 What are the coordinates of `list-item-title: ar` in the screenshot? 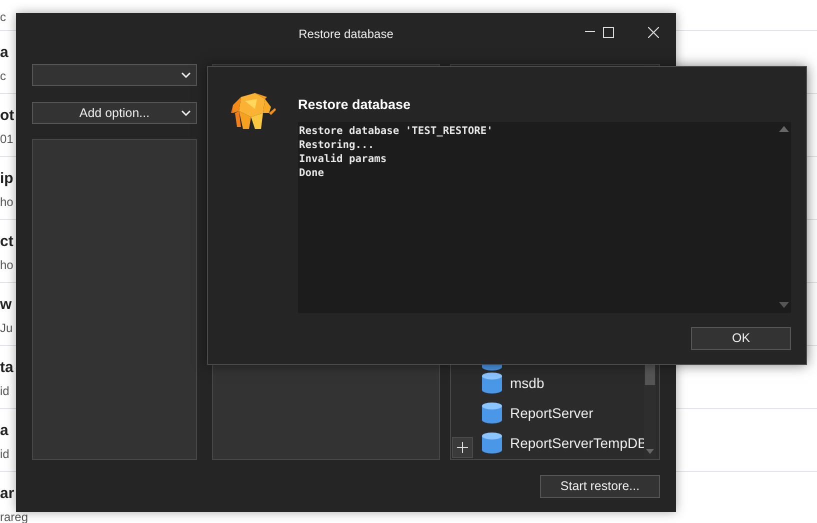 It's located at (7, 494).